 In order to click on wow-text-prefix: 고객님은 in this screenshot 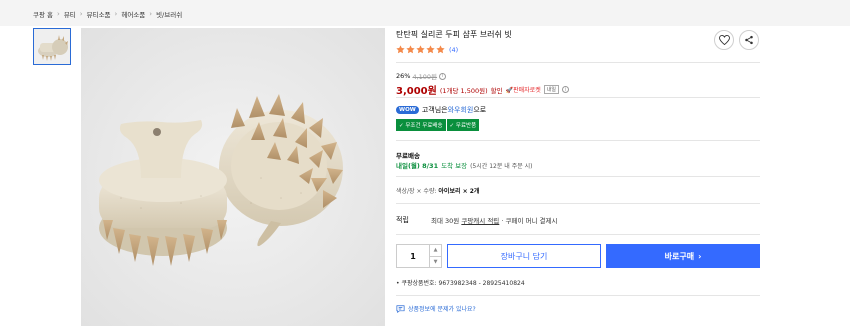, I will do `click(434, 110)`.